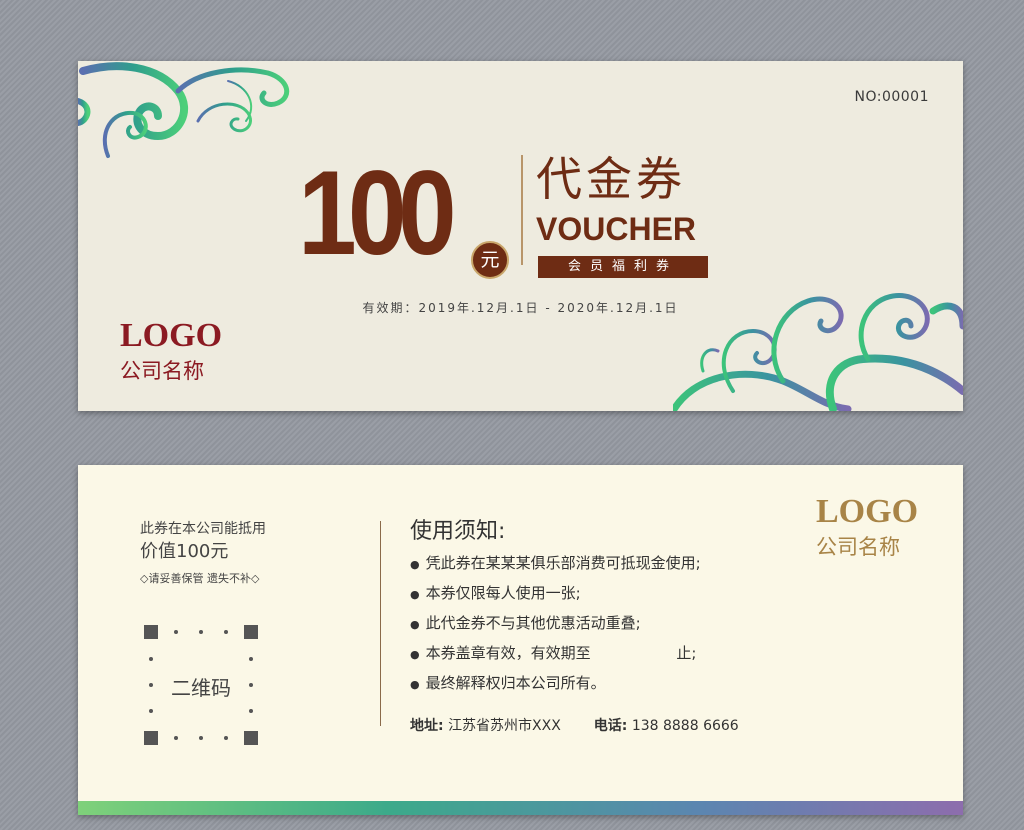 The width and height of the screenshot is (1024, 830). Describe the element at coordinates (611, 179) in the screenshot. I see `voucher-title-cn: 代金券` at that location.